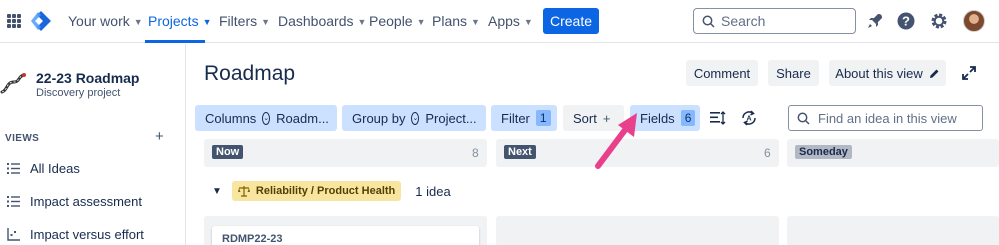  Describe the element at coordinates (325, 191) in the screenshot. I see `group-label: Reliability / Product Health` at that location.